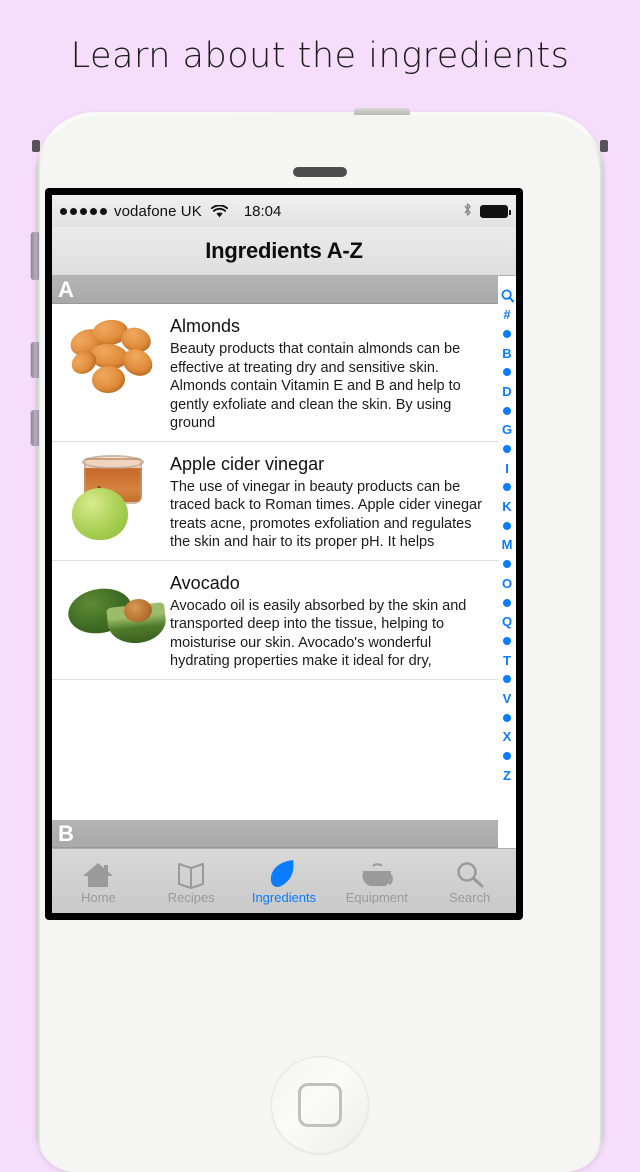 The height and width of the screenshot is (1172, 640). What do you see at coordinates (35, 256) in the screenshot?
I see `silent-switch` at bounding box center [35, 256].